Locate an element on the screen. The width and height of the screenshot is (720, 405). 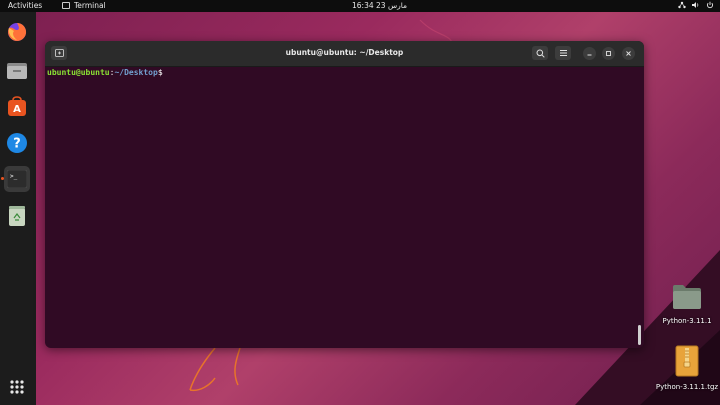
help-icon: ? is located at coordinates (17, 143).